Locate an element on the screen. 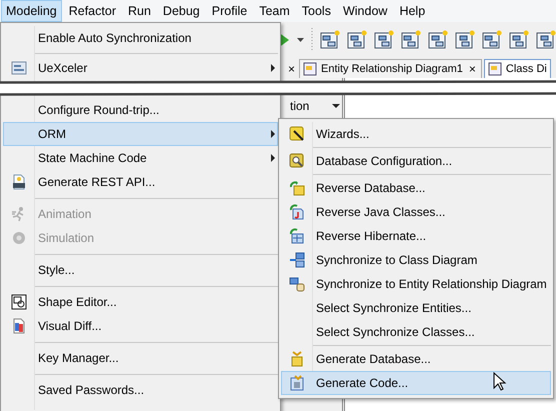 This screenshot has width=556, height=411. menu-title: Tools is located at coordinates (316, 11).